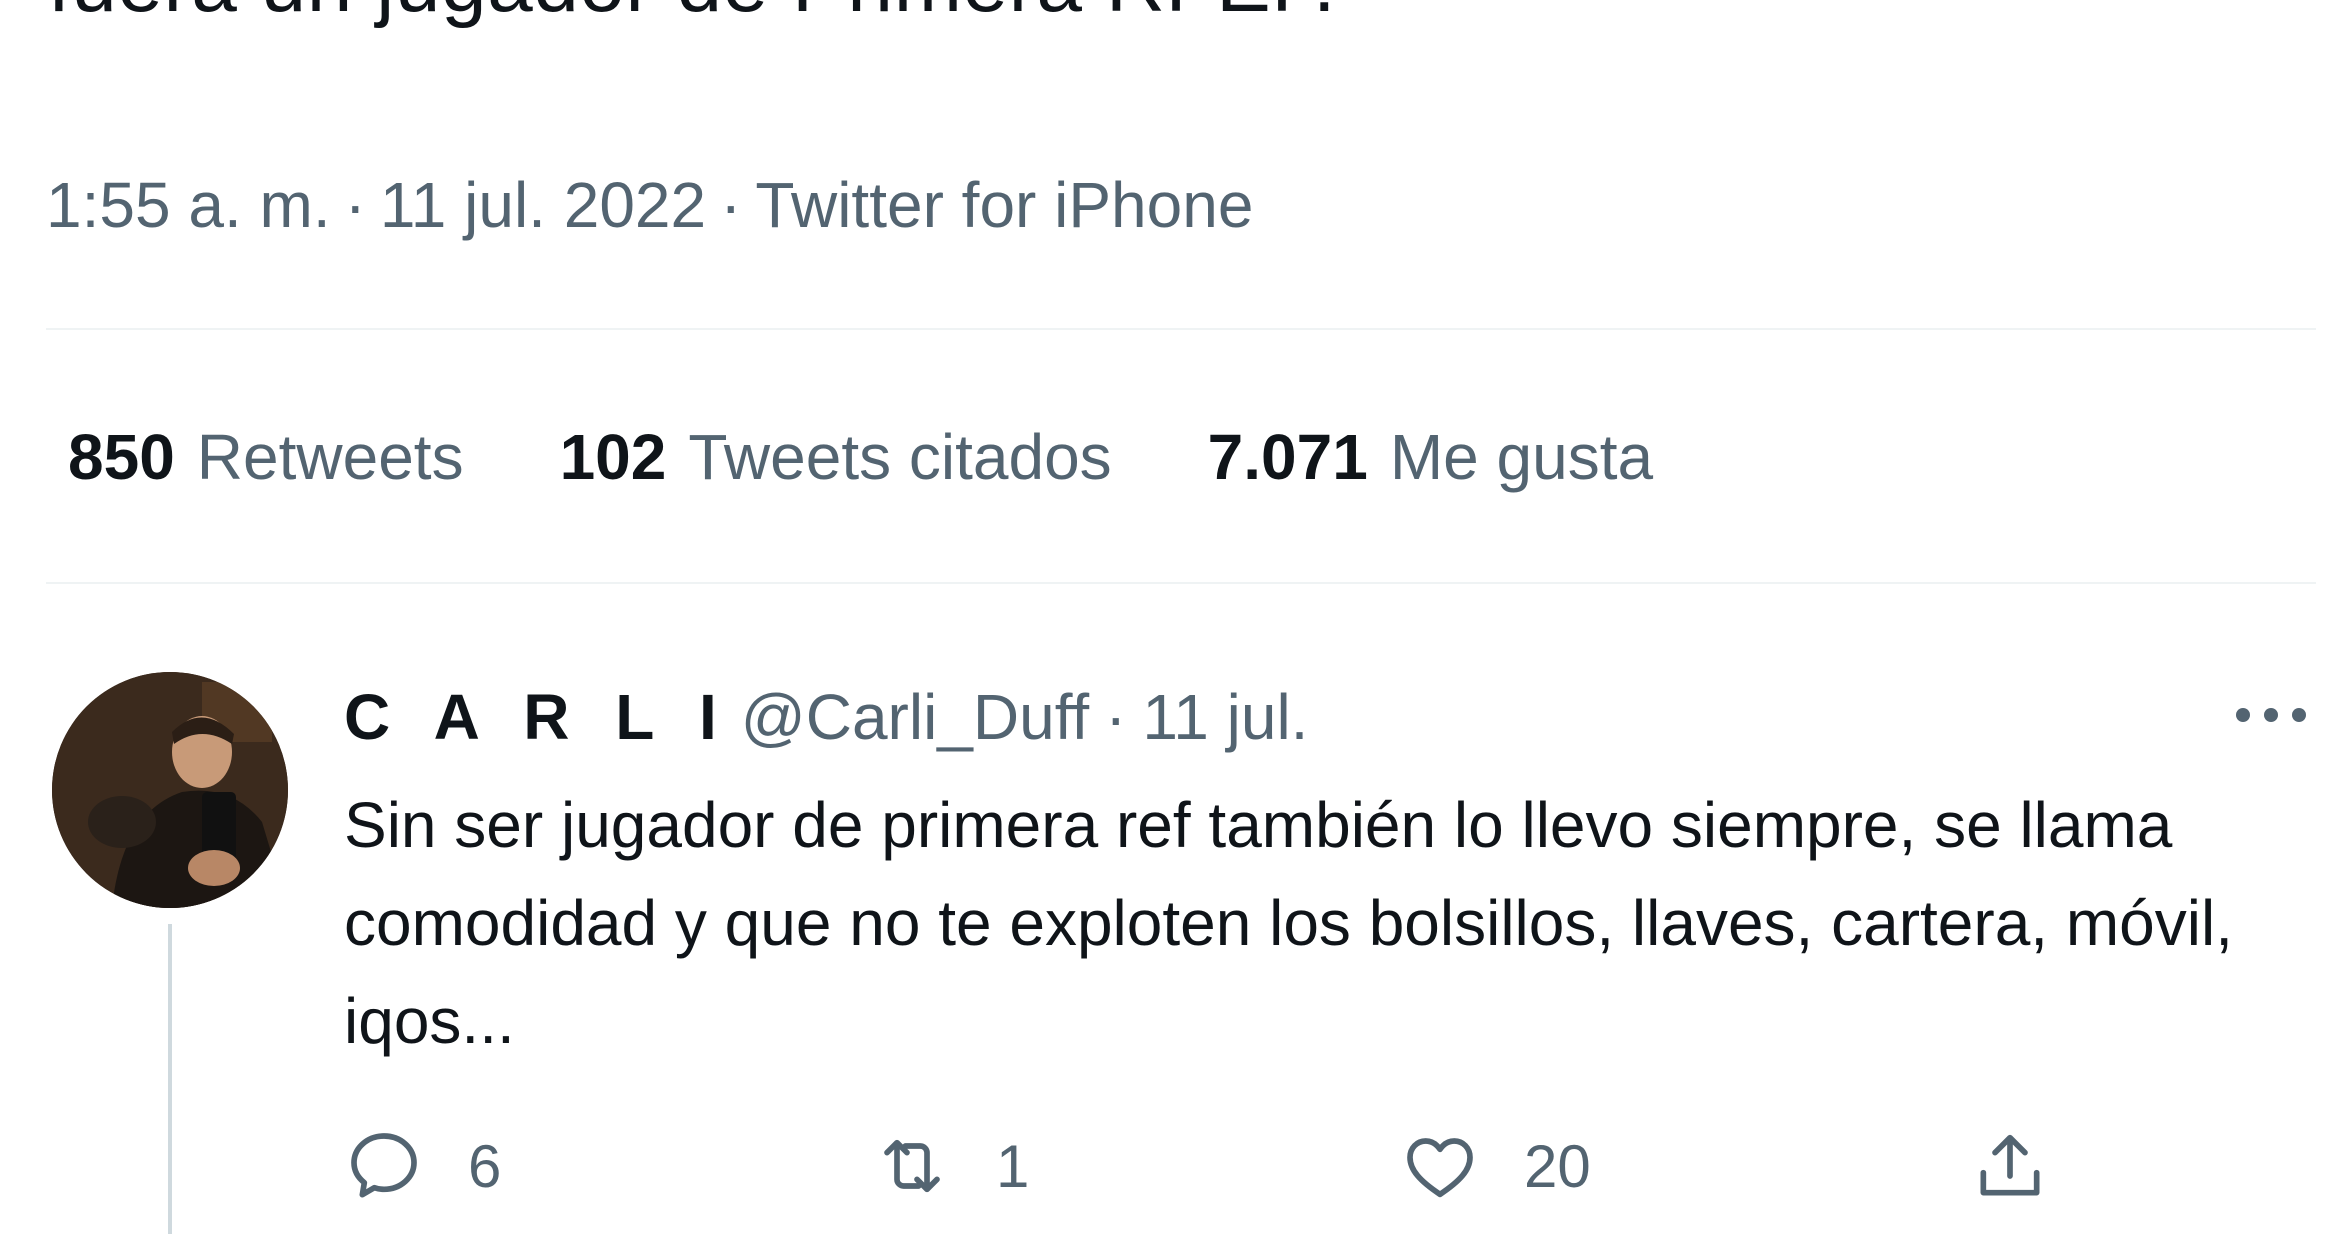  Describe the element at coordinates (485, 1166) in the screenshot. I see `reply-count: 6` at that location.